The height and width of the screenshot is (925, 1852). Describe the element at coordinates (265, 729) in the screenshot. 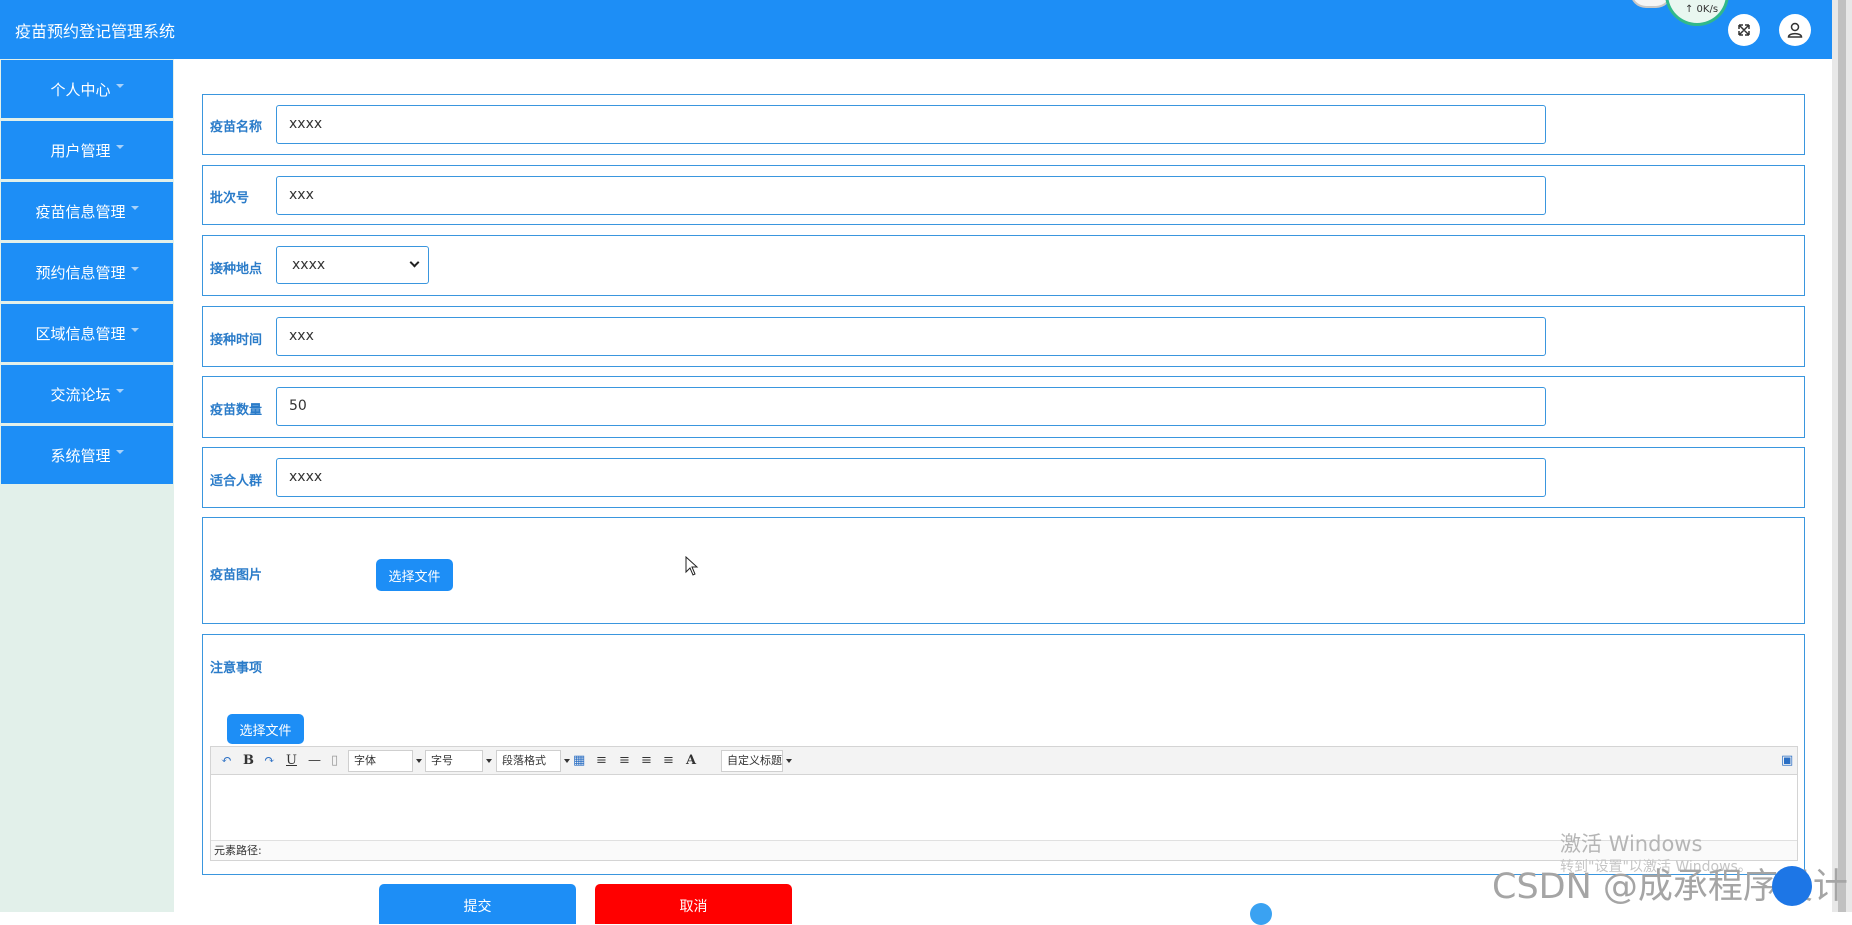

I see `choose-notes-file-button: 选择文件` at that location.